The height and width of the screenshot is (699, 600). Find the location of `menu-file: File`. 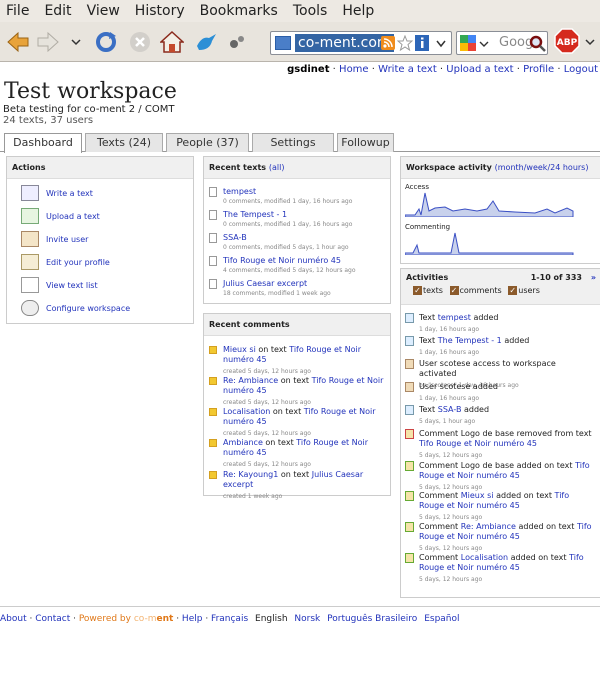

menu-file: File is located at coordinates (17, 11).